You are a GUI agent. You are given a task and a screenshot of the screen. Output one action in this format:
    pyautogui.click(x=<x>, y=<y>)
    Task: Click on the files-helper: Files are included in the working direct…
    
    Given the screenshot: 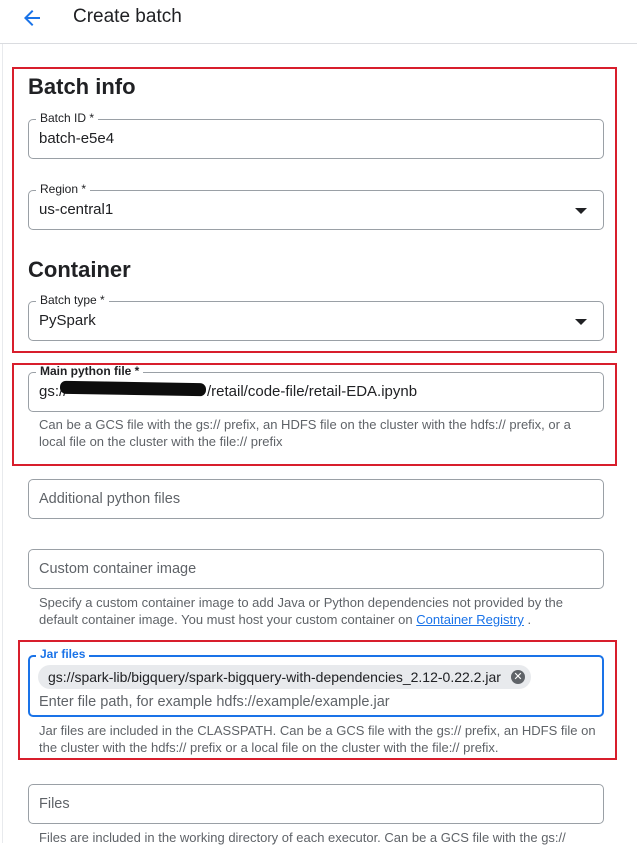 What is the action you would take?
    pyautogui.click(x=302, y=837)
    